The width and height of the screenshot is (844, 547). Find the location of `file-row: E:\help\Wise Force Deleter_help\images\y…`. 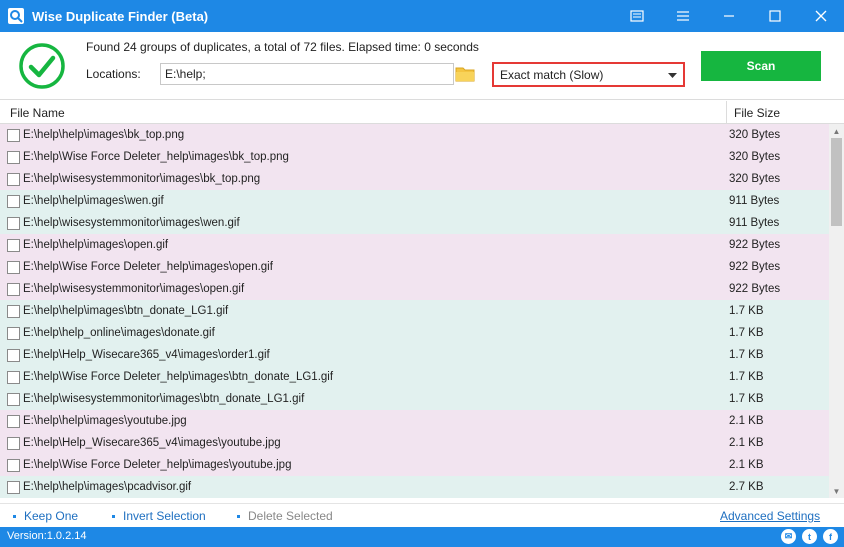

file-row: E:\help\Wise Force Deleter_help\images\y… is located at coordinates (414, 465).